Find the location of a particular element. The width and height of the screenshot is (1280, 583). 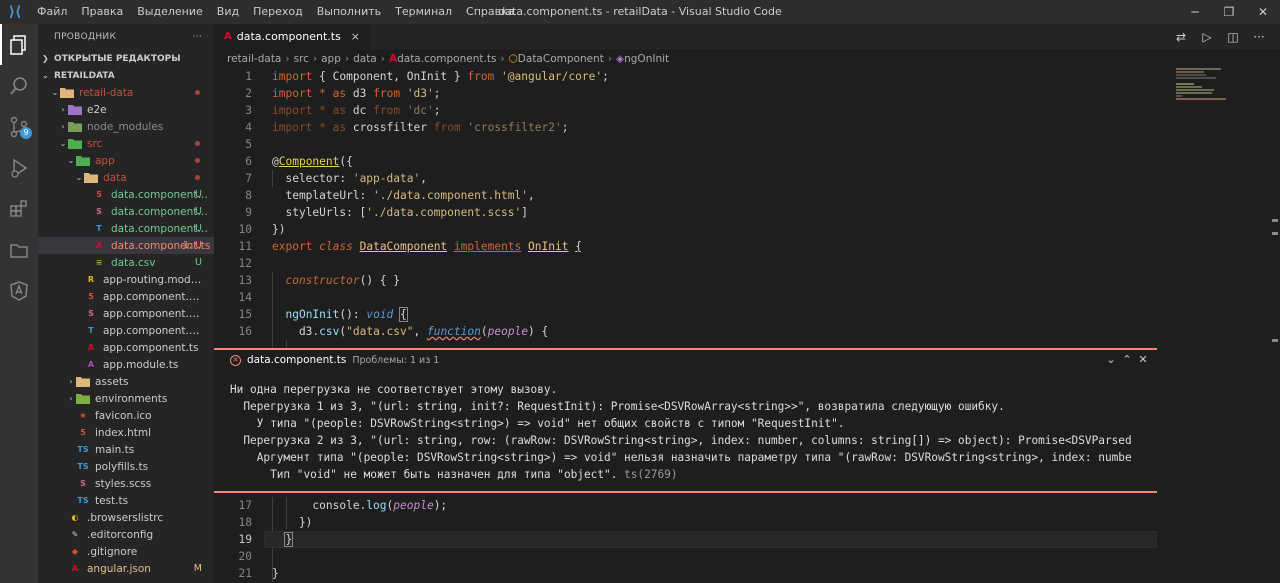

compare-changes-icon: ⇄ is located at coordinates (1181, 37).